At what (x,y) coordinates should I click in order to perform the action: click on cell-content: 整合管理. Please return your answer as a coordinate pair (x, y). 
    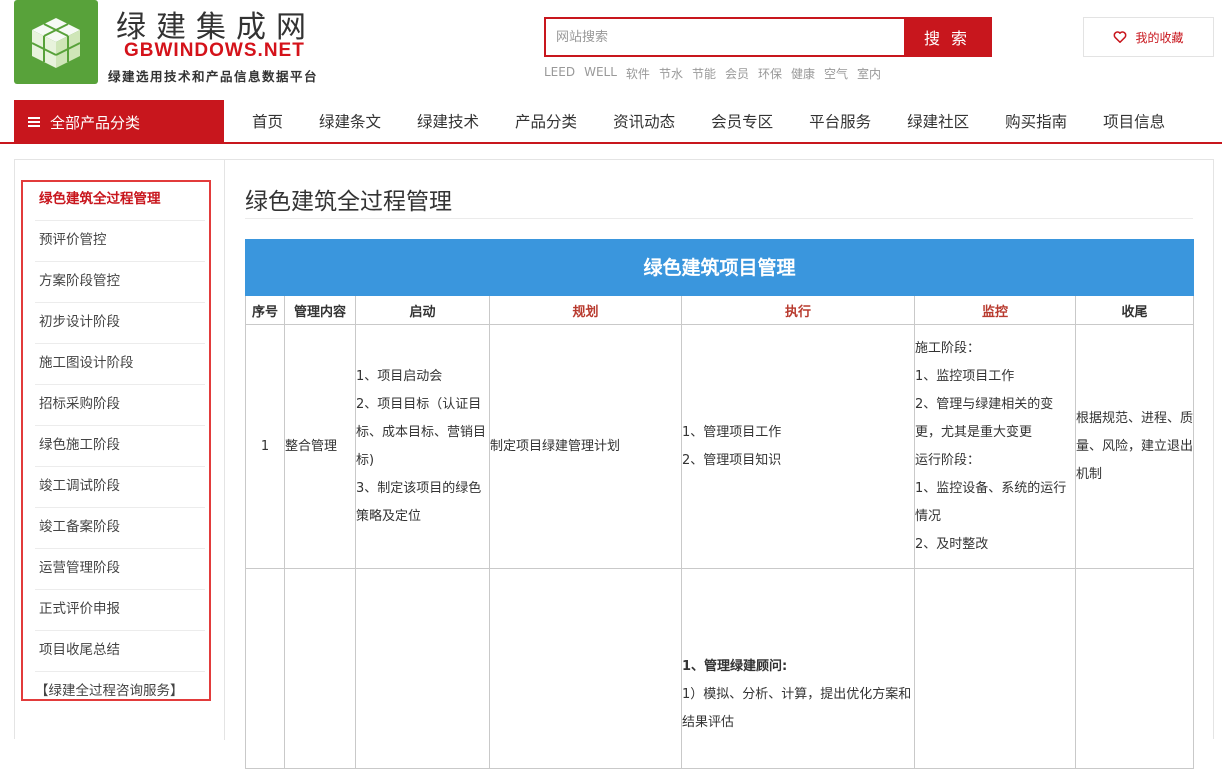
    Looking at the image, I should click on (320, 446).